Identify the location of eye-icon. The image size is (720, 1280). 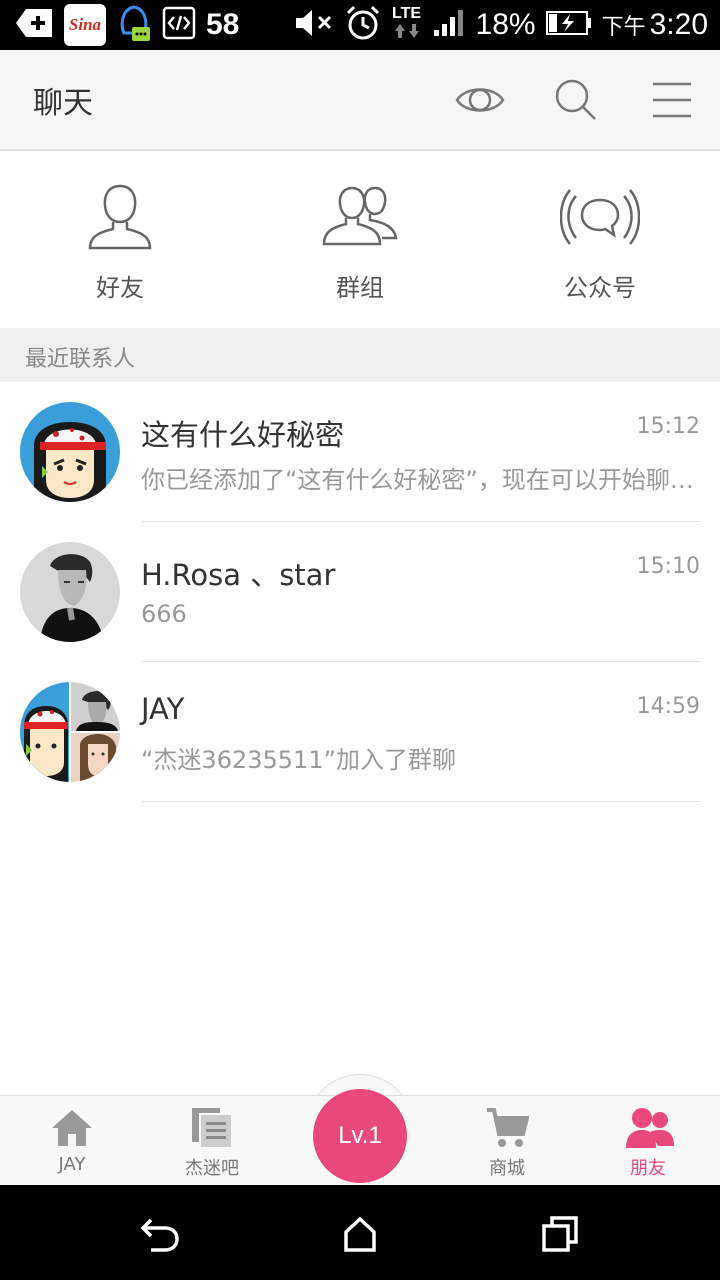
(480, 100).